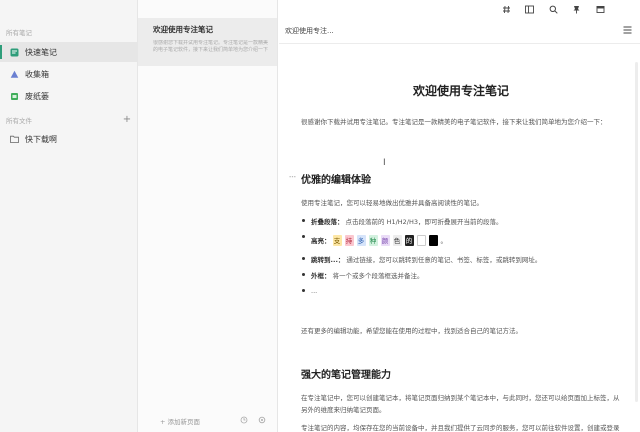  What do you see at coordinates (68, 52) in the screenshot?
I see `sidebar-item-quick-notes: 快速笔记` at bounding box center [68, 52].